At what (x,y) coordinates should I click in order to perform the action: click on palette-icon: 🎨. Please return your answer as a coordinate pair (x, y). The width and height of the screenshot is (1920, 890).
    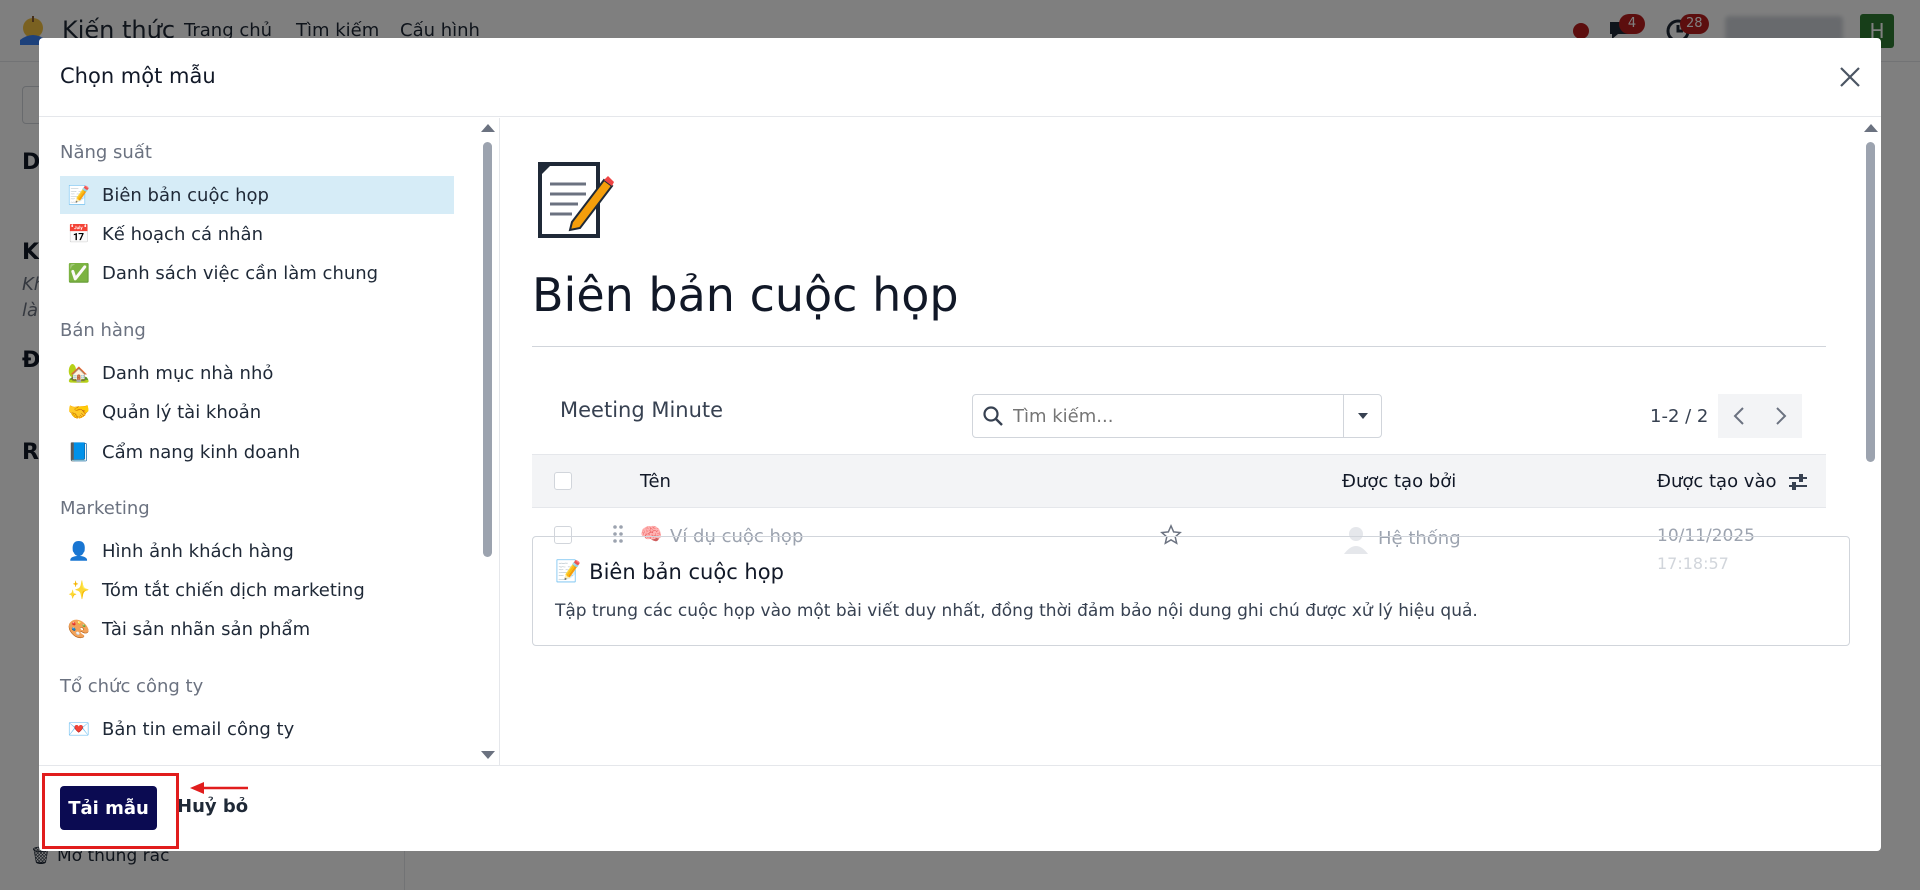
    Looking at the image, I should click on (79, 629).